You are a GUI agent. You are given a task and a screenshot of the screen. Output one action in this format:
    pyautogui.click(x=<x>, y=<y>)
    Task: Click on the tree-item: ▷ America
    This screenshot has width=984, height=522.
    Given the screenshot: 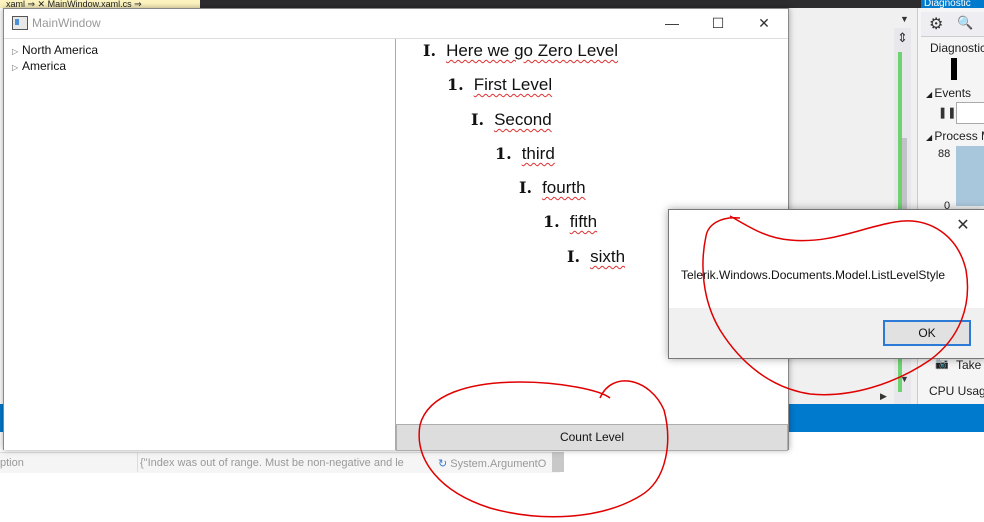 What is the action you would take?
    pyautogui.click(x=39, y=66)
    